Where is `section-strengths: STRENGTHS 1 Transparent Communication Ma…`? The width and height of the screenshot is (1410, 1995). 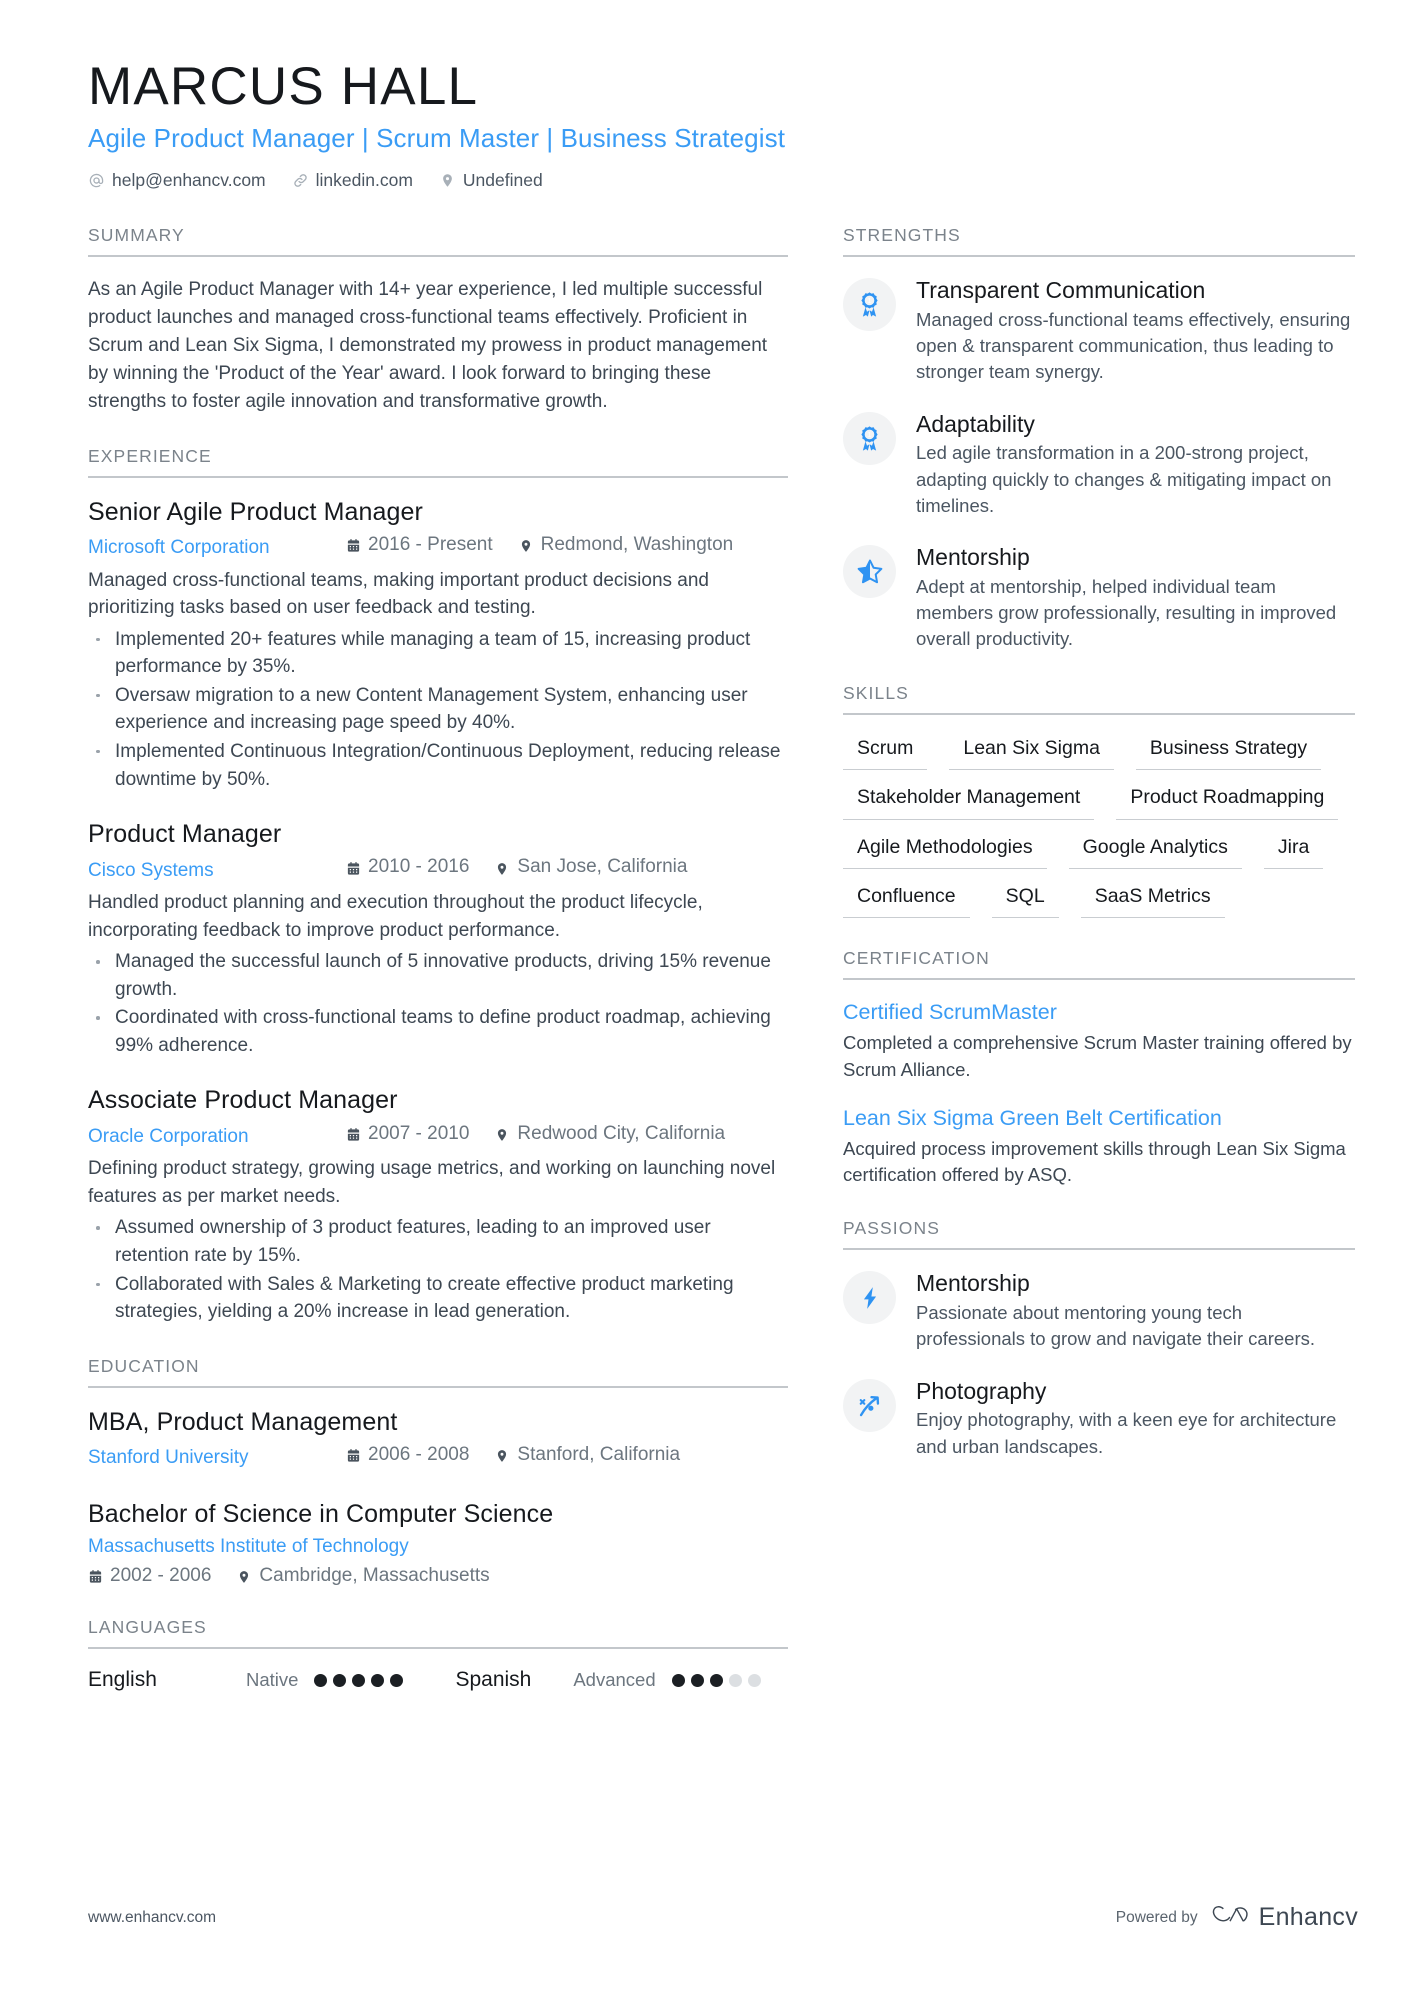
section-strengths: STRENGTHS 1 Transparent Communication Ma… is located at coordinates (1099, 439).